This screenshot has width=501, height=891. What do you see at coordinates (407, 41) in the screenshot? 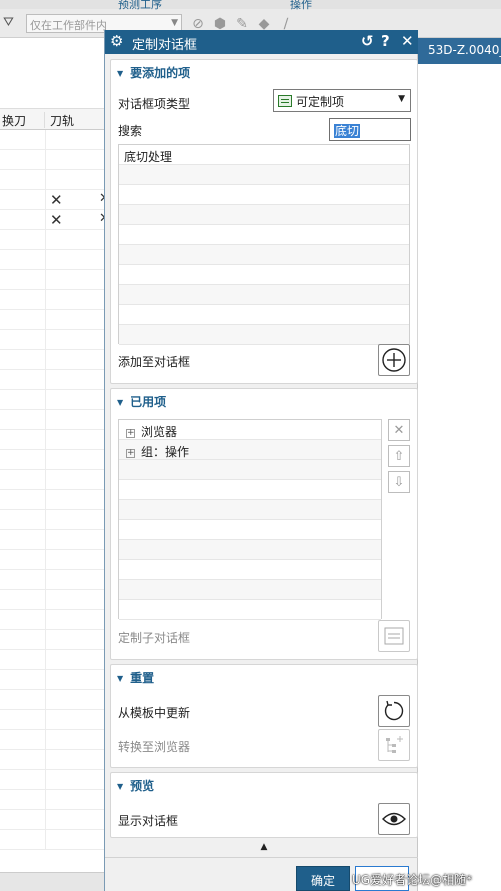
I see `close-icon: ✕` at bounding box center [407, 41].